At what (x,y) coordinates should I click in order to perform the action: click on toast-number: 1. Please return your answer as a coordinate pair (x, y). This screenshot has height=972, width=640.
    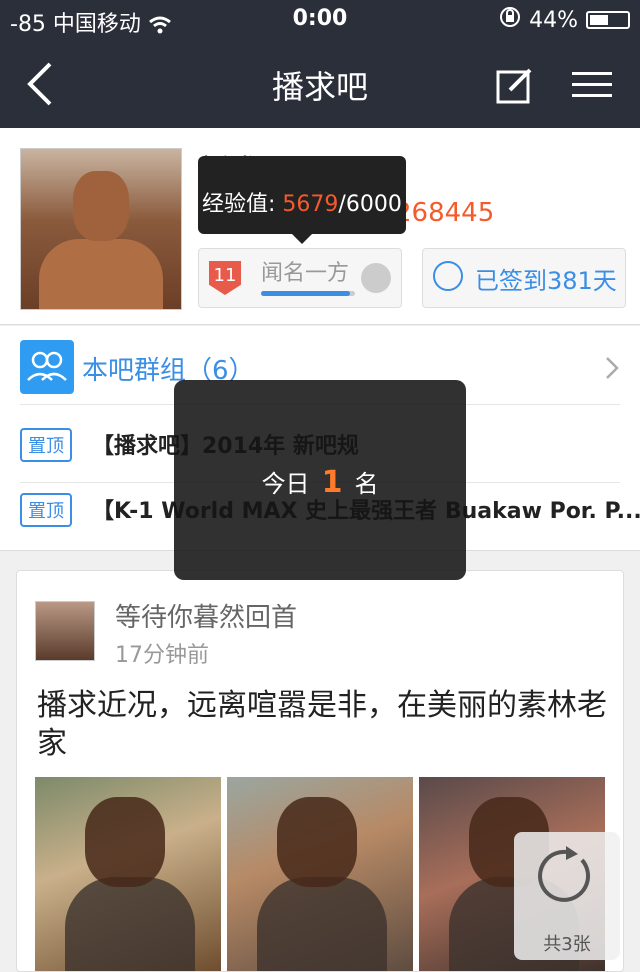
    Looking at the image, I should click on (332, 482).